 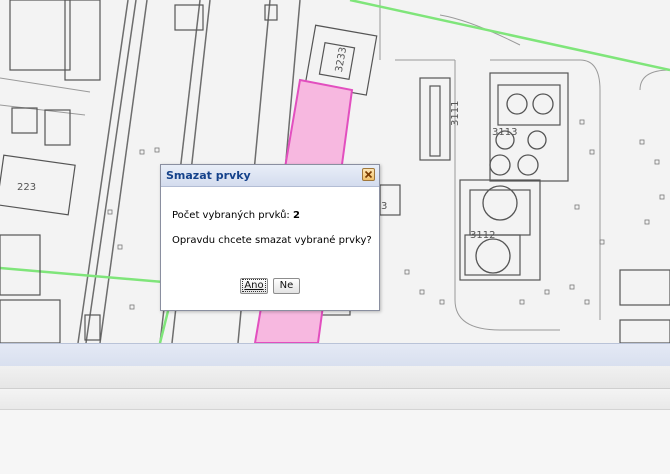 I want to click on panel-header, so click(x=335, y=377).